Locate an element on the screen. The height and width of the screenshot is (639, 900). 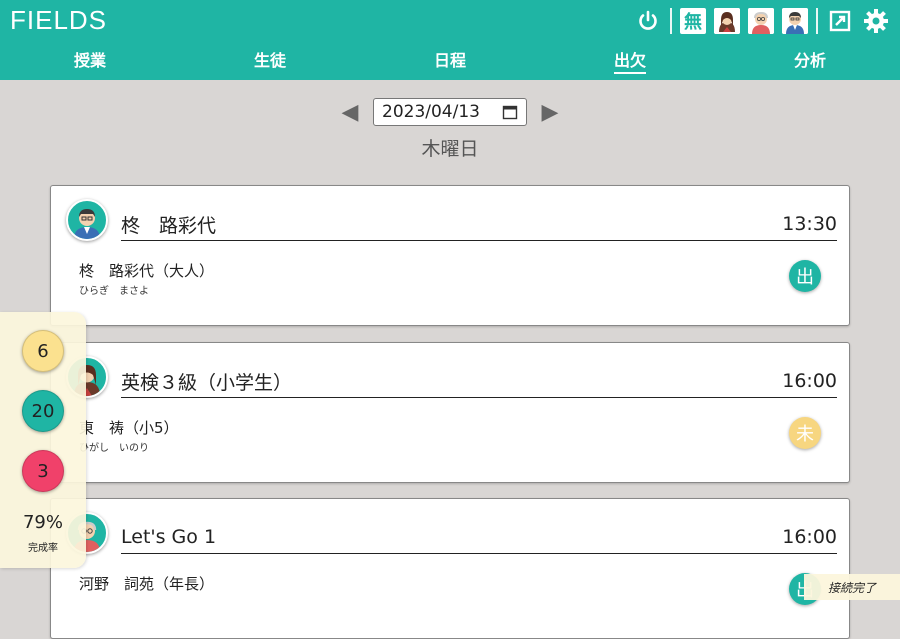
date-selector: ◀ 2023/04/13 ▶ is located at coordinates (450, 112).